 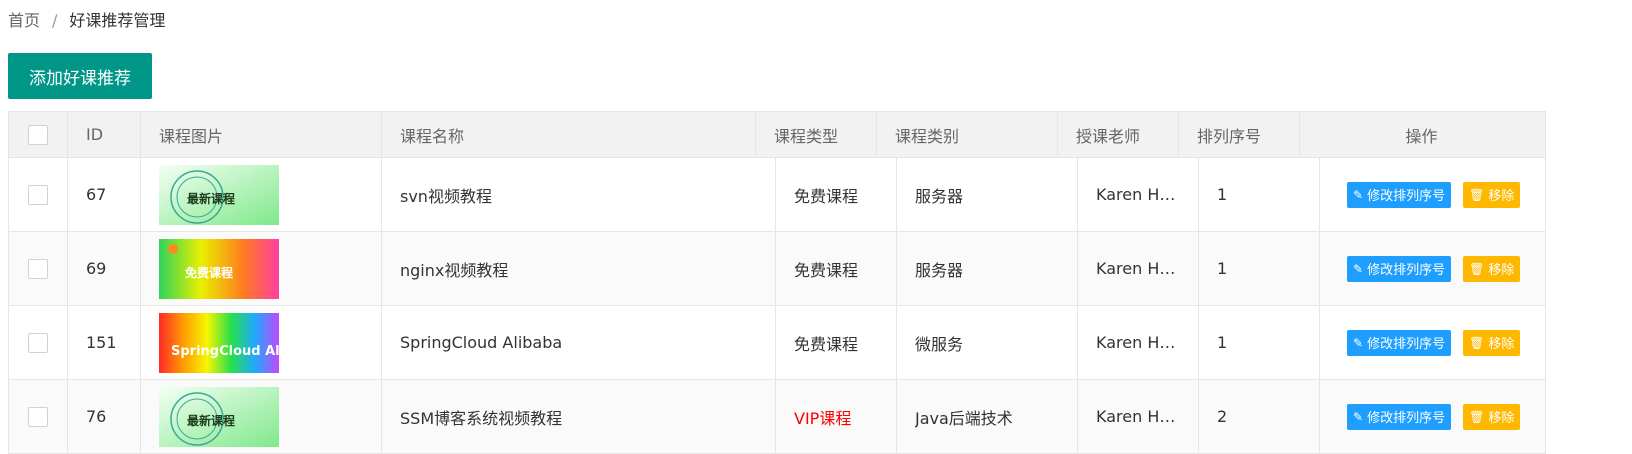 What do you see at coordinates (1118, 134) in the screenshot?
I see `header-teacher: 授课老师` at bounding box center [1118, 134].